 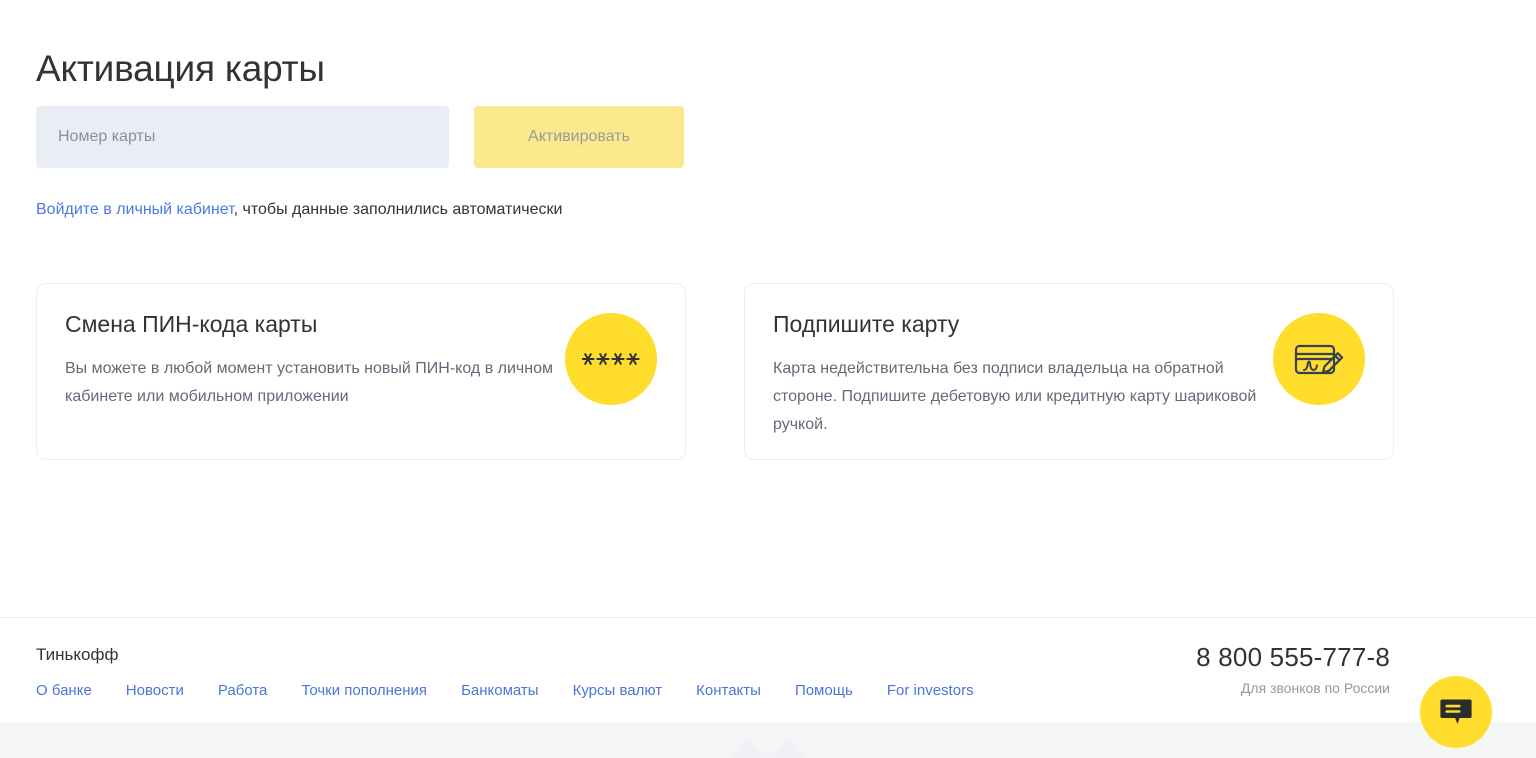 I want to click on chat-button, so click(x=1456, y=712).